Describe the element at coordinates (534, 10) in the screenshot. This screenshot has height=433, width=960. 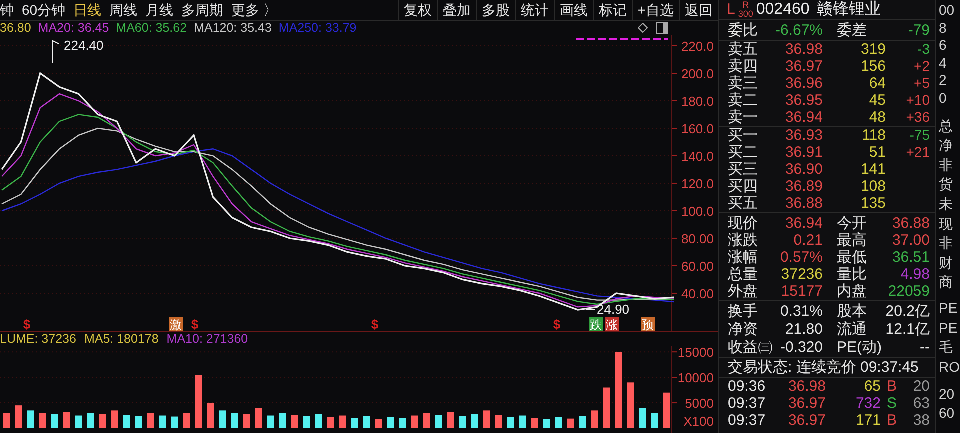
I see `toolbar-button: 统计` at that location.